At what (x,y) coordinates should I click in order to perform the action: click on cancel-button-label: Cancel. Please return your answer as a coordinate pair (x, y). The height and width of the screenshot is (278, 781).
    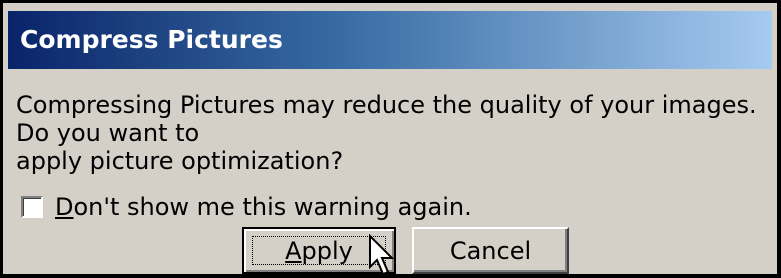
    Looking at the image, I should click on (490, 250).